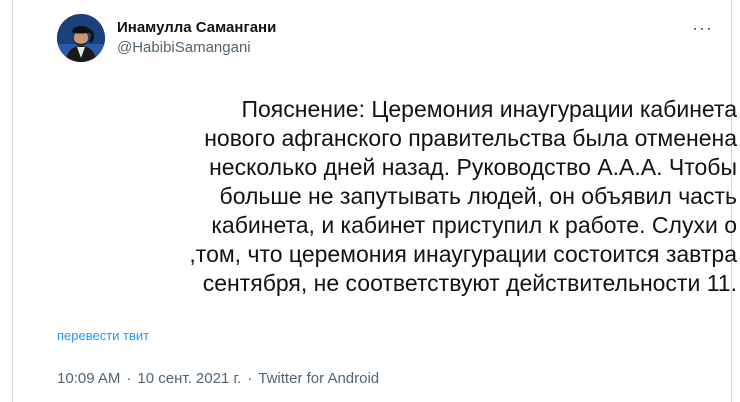  I want to click on author-names: Инамулла Самангани @HabibiSamangani, so click(196, 38).